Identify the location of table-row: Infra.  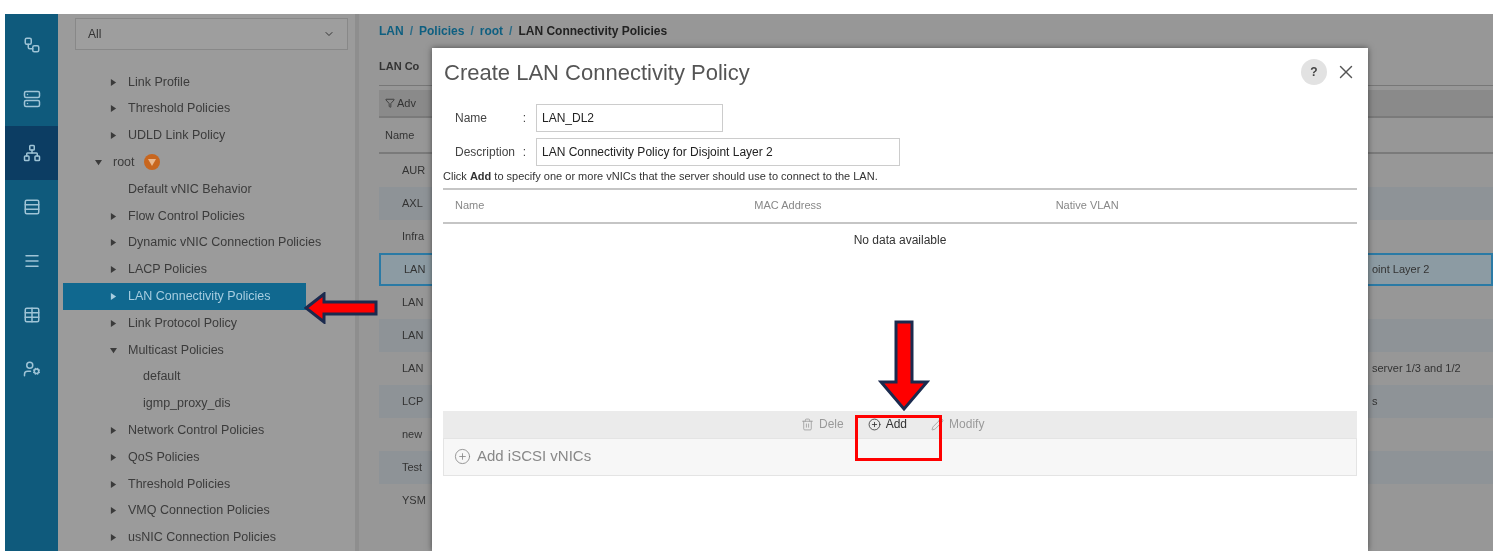
(405, 236).